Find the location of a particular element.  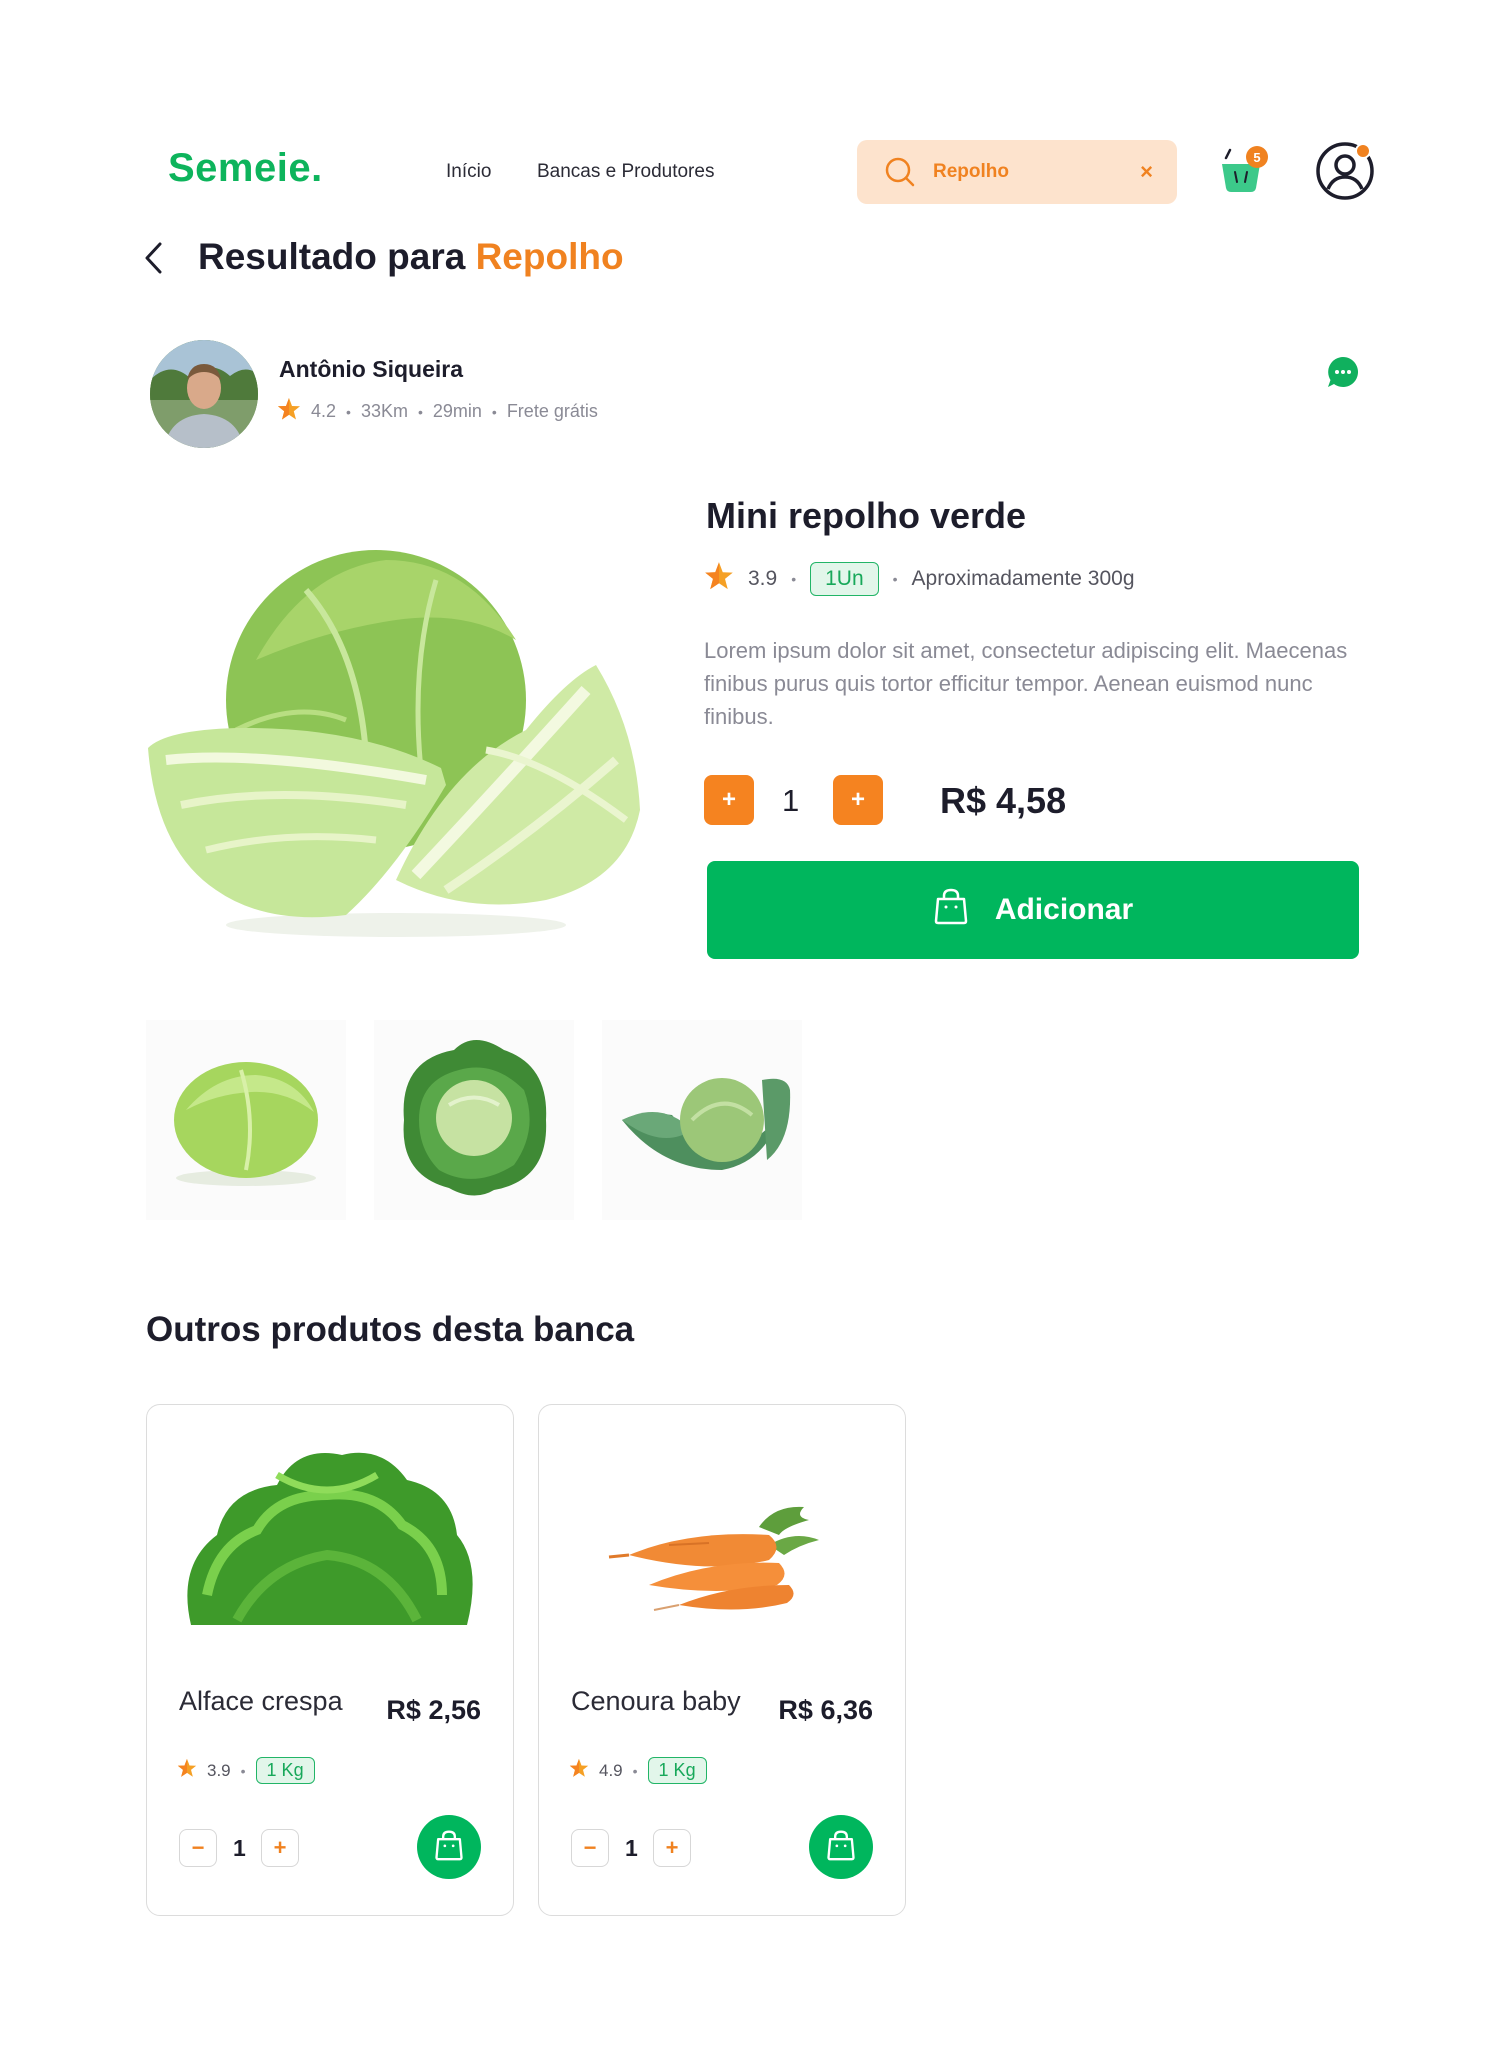

product-rating: 3.9 is located at coordinates (763, 578).